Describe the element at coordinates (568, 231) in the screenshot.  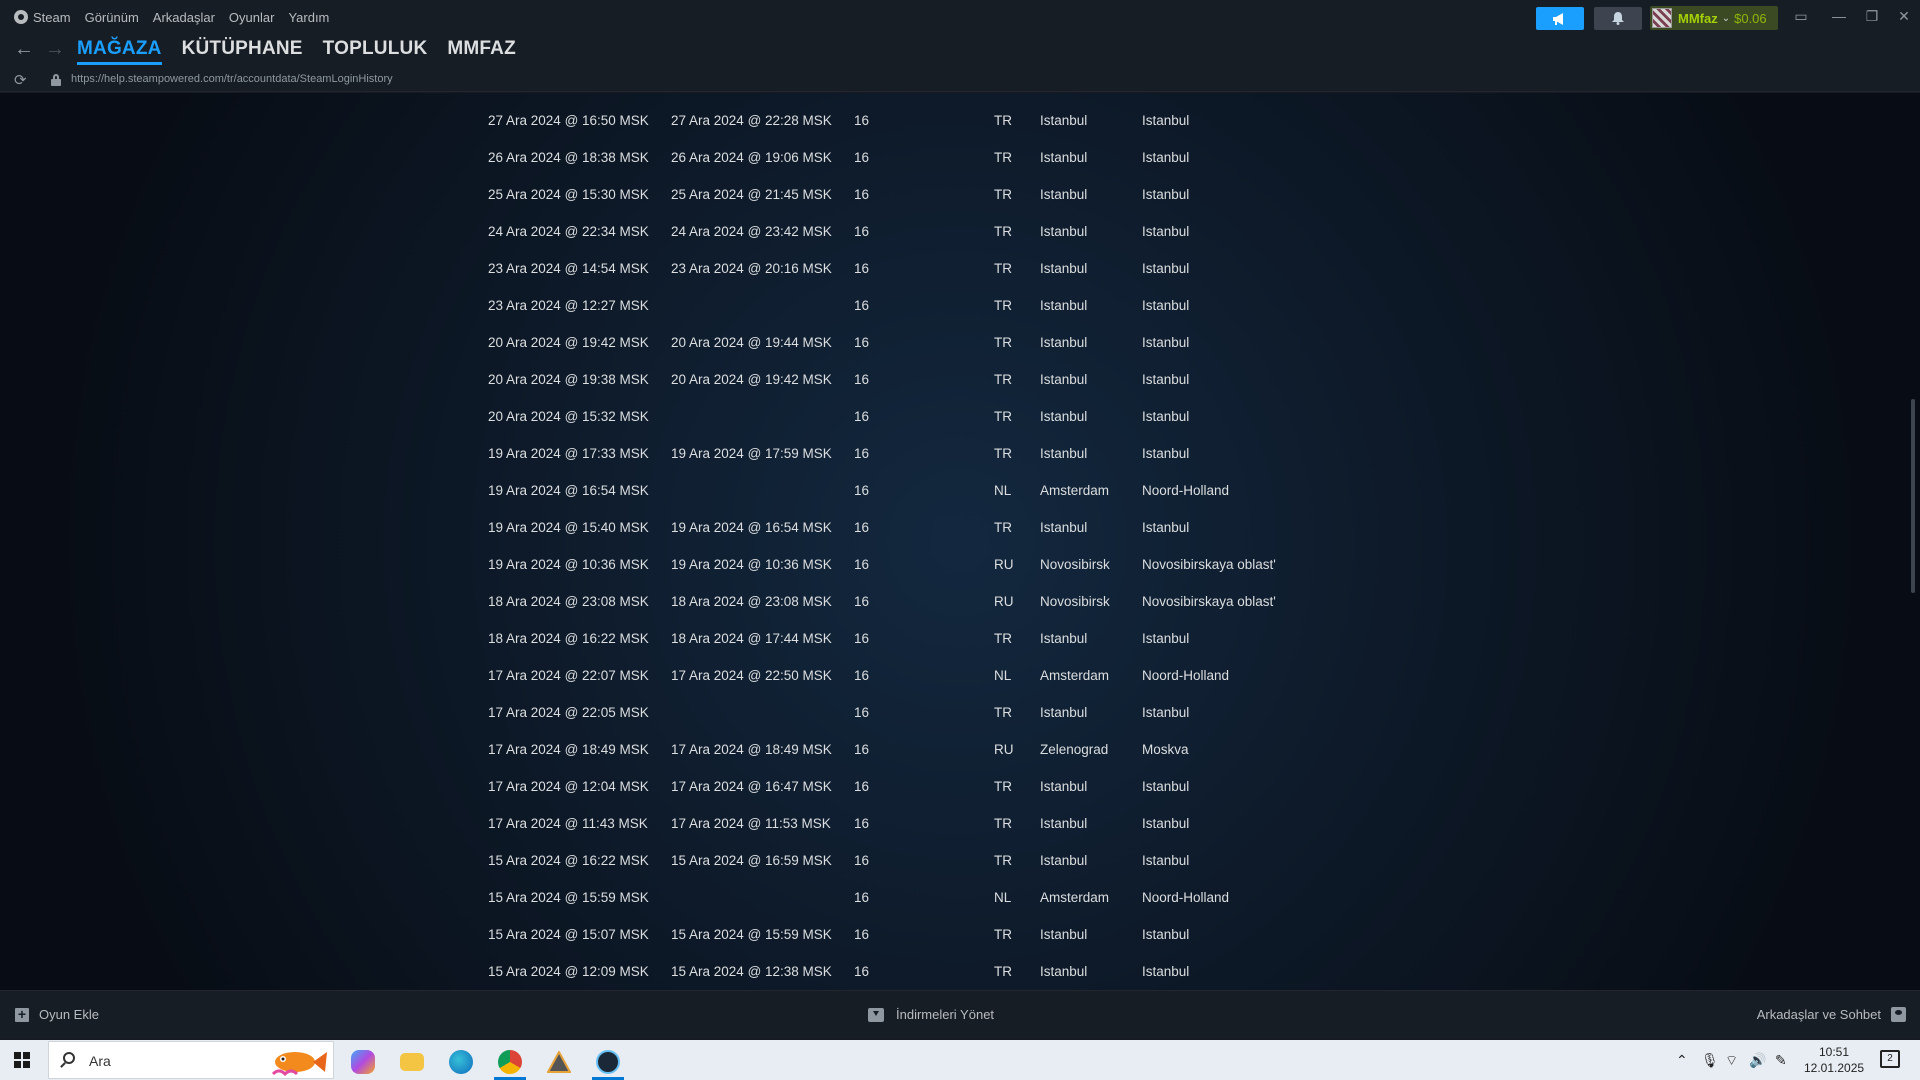
I see `login-time: 24 Ara 2024 @ 22:34 MSK` at that location.